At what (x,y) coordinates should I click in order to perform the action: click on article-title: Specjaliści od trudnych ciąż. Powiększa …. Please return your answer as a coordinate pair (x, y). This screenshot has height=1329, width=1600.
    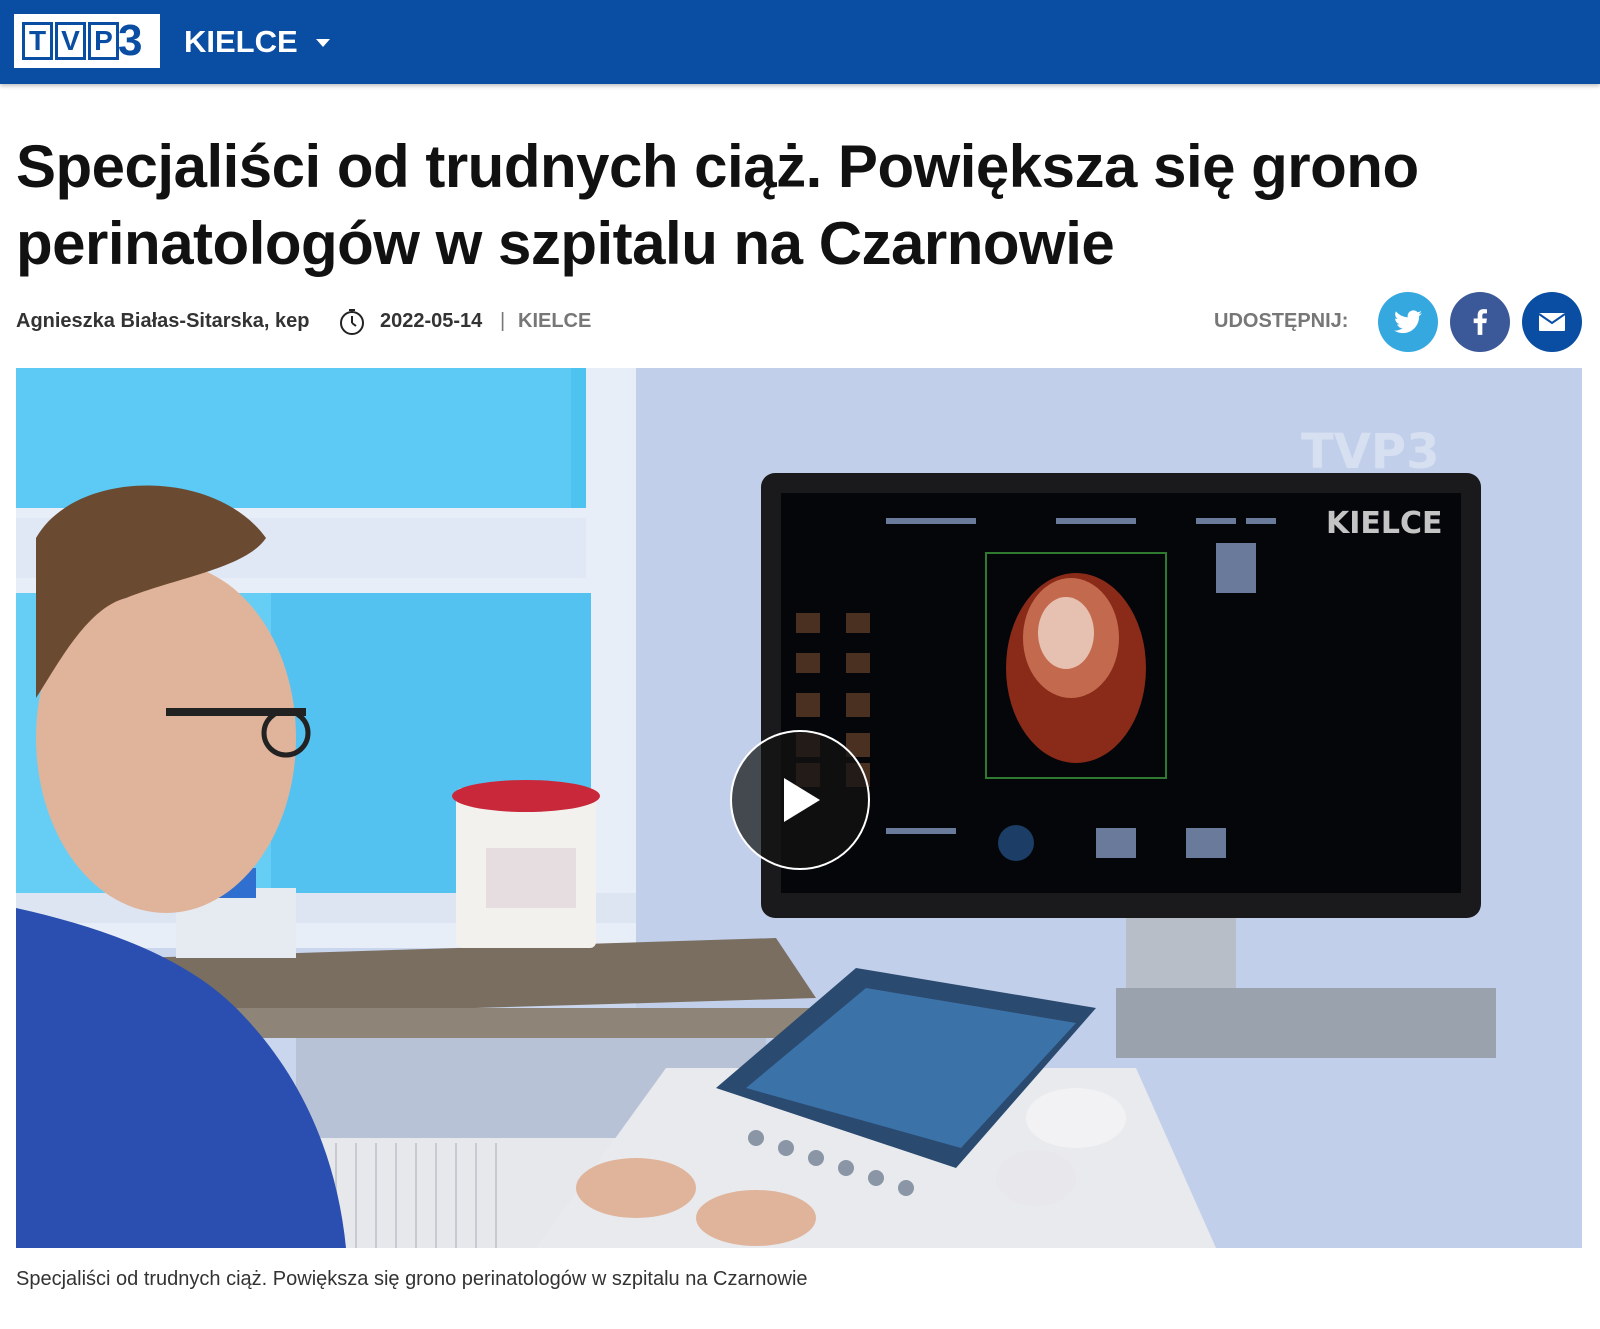
    Looking at the image, I should click on (717, 205).